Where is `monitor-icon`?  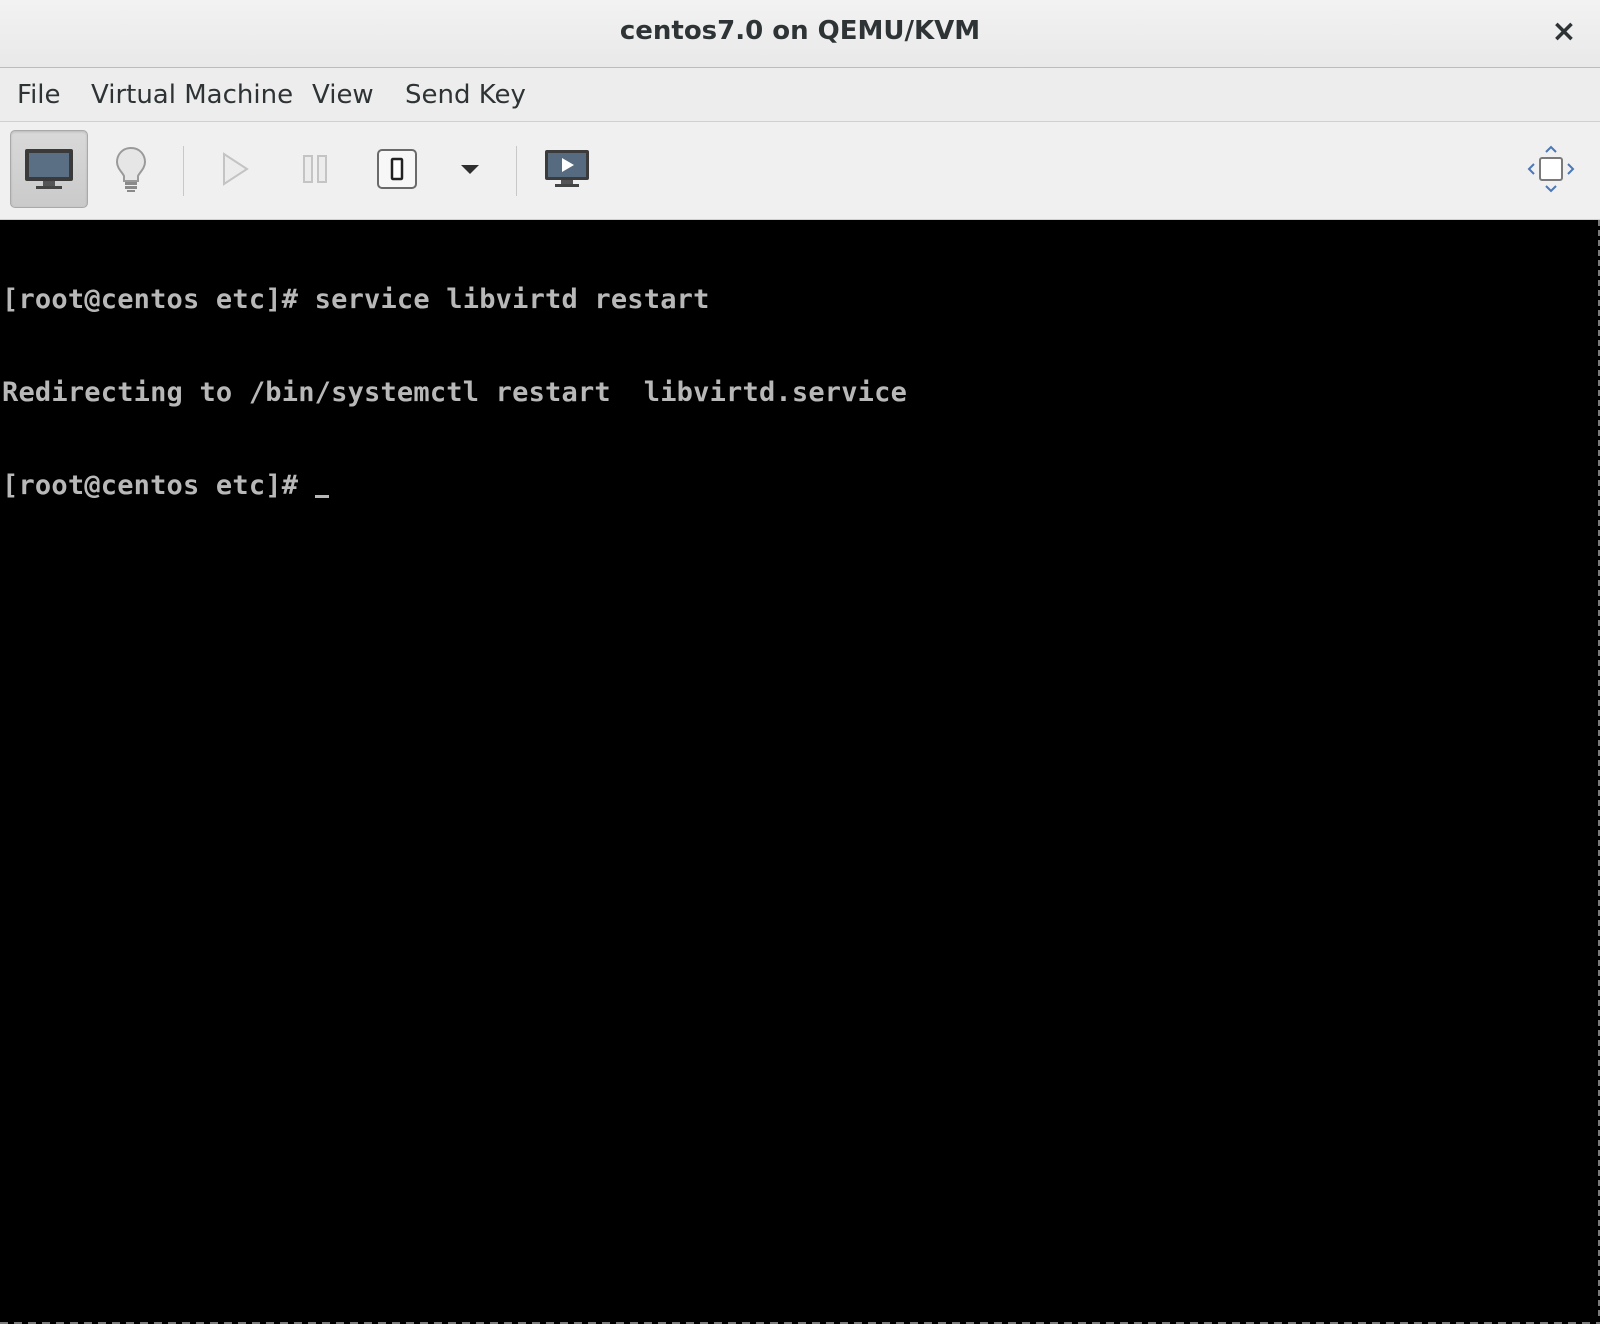 monitor-icon is located at coordinates (49, 169).